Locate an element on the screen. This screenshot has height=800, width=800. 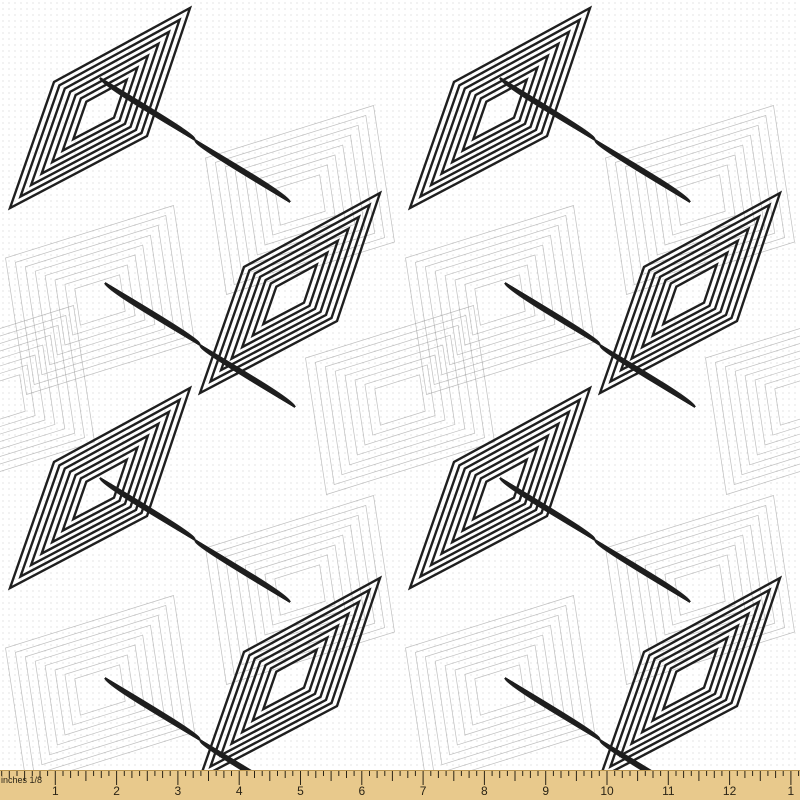
ruler-number: 6 is located at coordinates (361, 791).